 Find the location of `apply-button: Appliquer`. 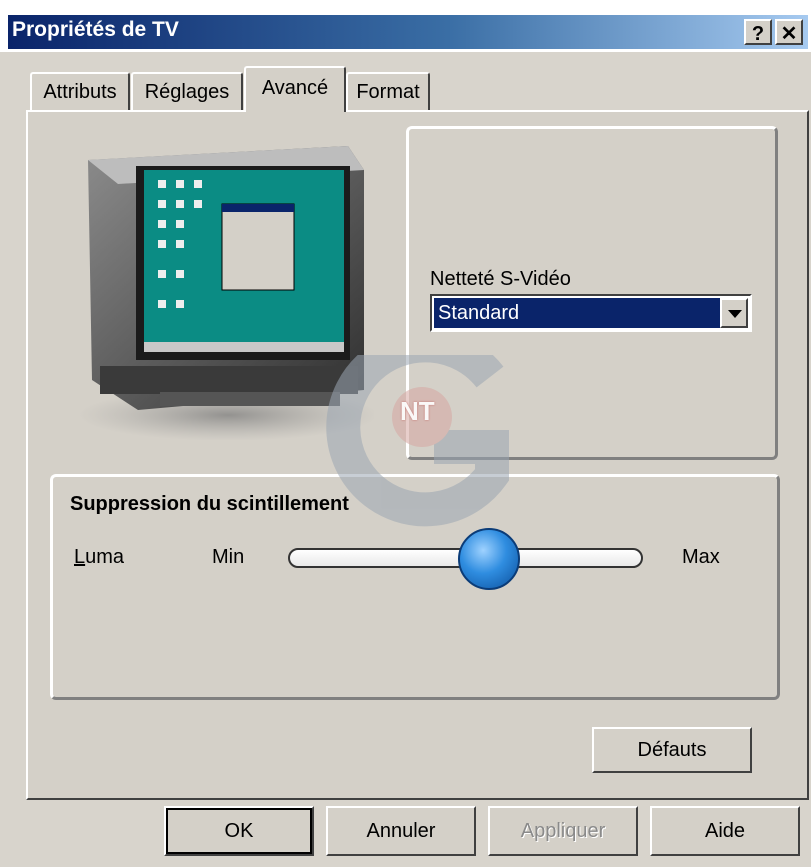

apply-button: Appliquer is located at coordinates (563, 831).